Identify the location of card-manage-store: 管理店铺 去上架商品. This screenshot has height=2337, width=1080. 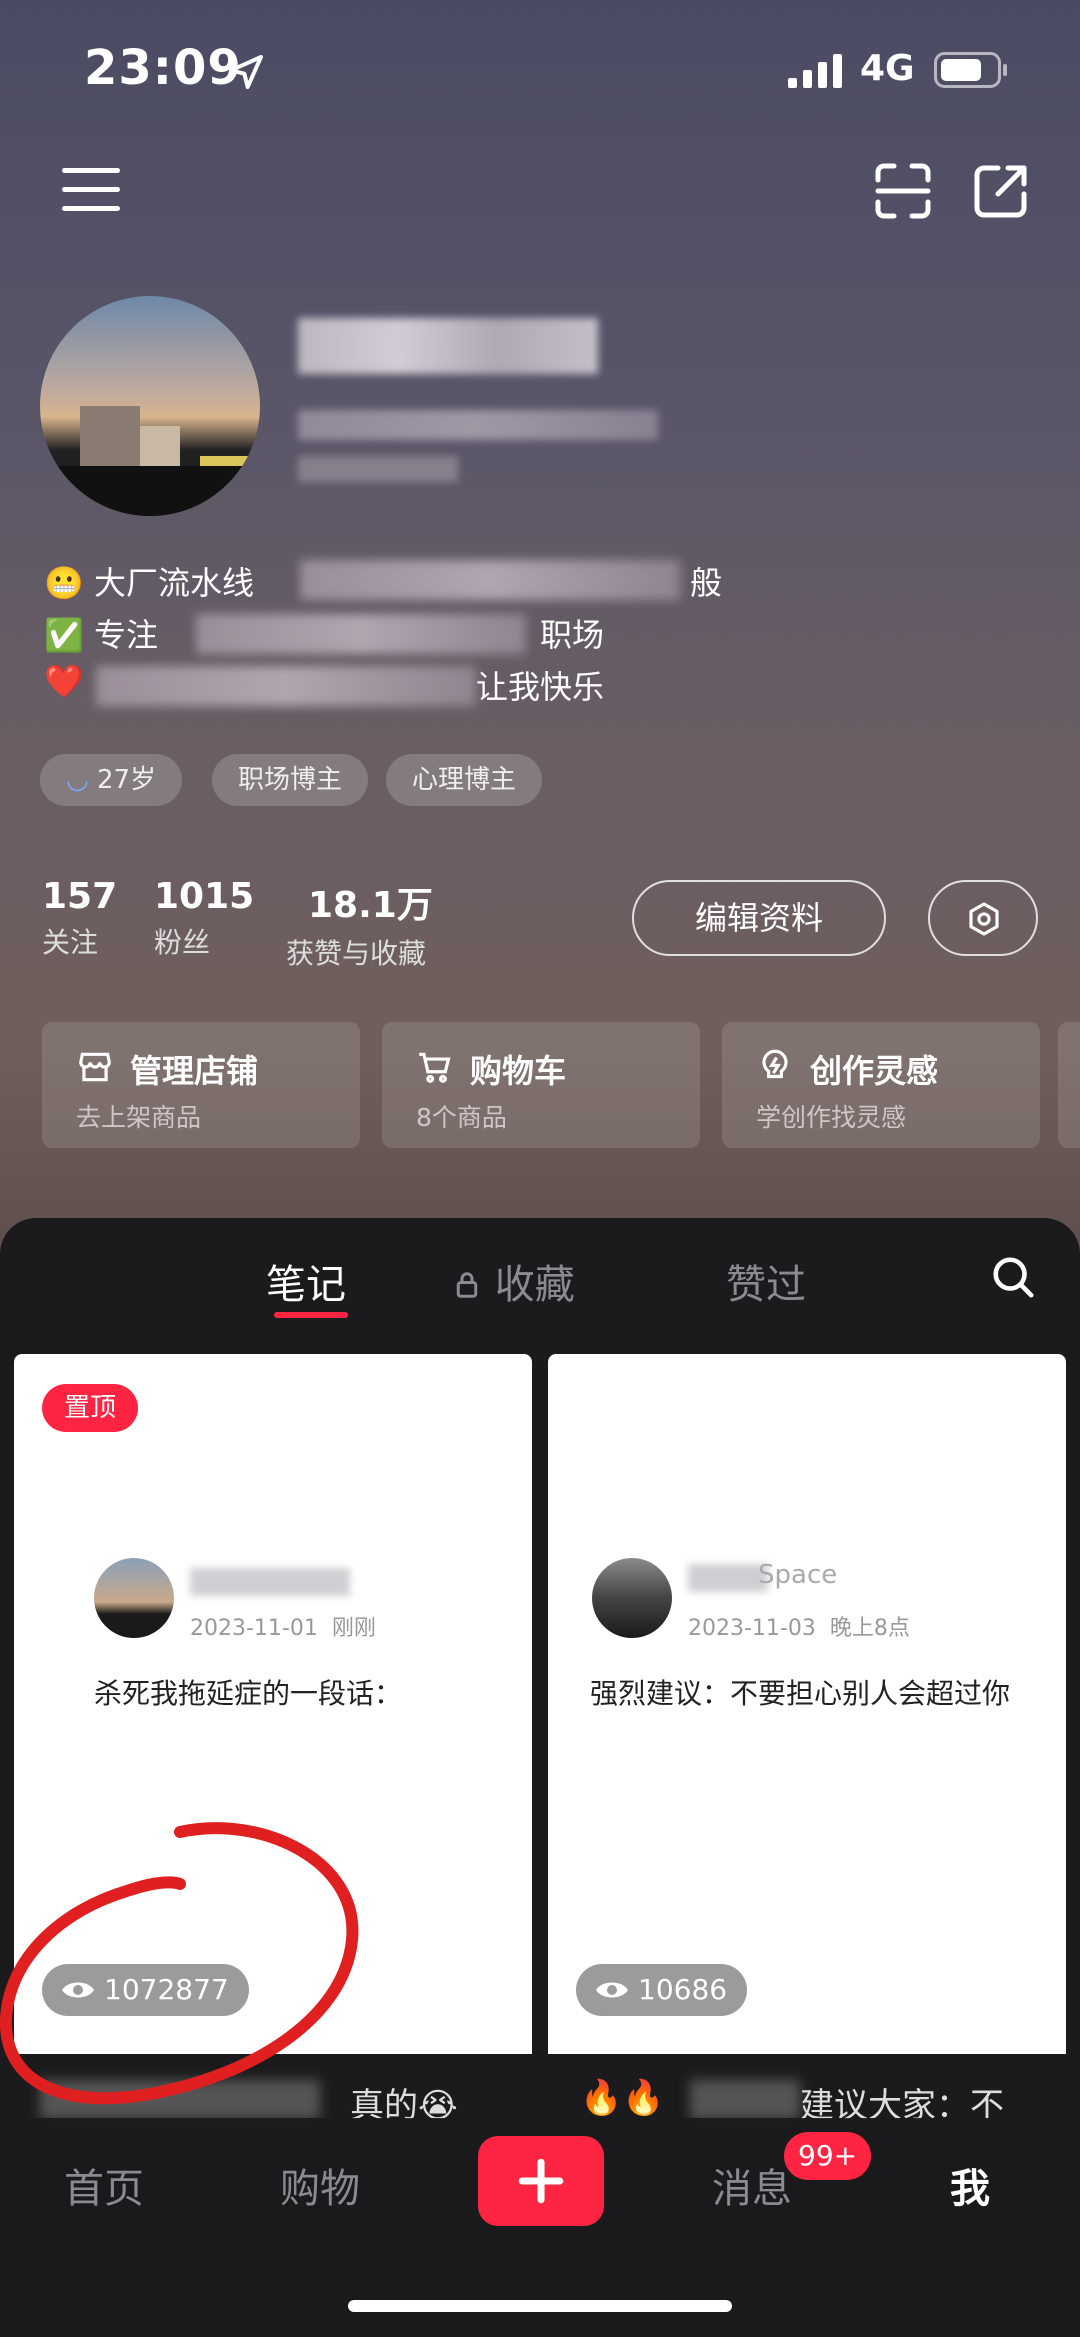
(201, 1085).